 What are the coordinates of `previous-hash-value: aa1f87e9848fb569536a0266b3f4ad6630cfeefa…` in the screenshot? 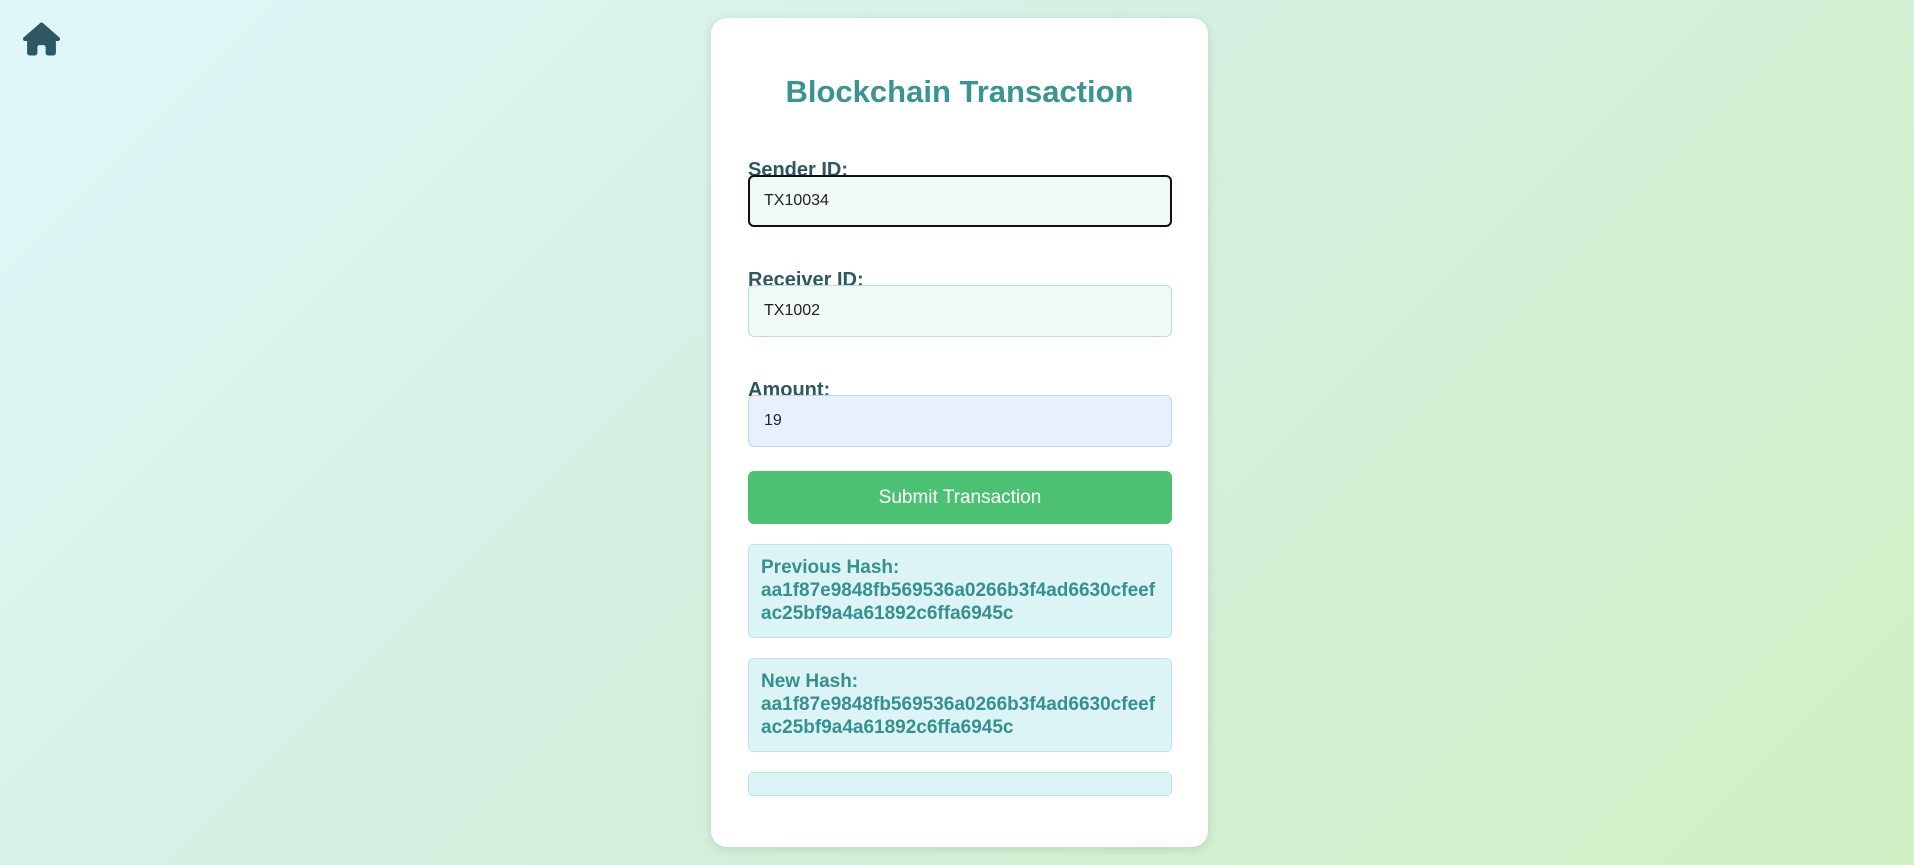 It's located at (958, 602).